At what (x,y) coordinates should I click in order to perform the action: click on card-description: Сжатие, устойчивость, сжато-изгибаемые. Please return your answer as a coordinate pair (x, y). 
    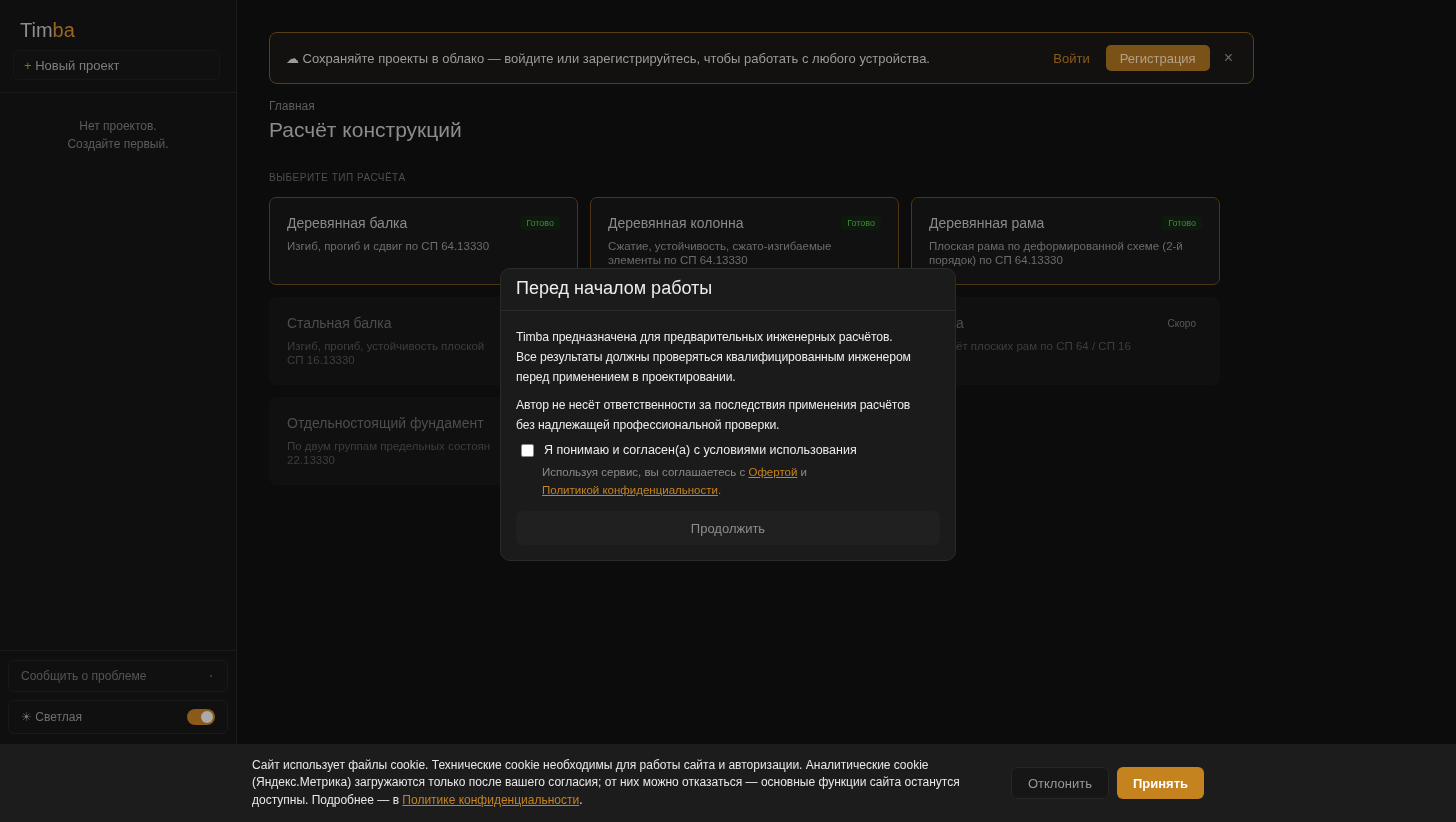
    Looking at the image, I should click on (720, 246).